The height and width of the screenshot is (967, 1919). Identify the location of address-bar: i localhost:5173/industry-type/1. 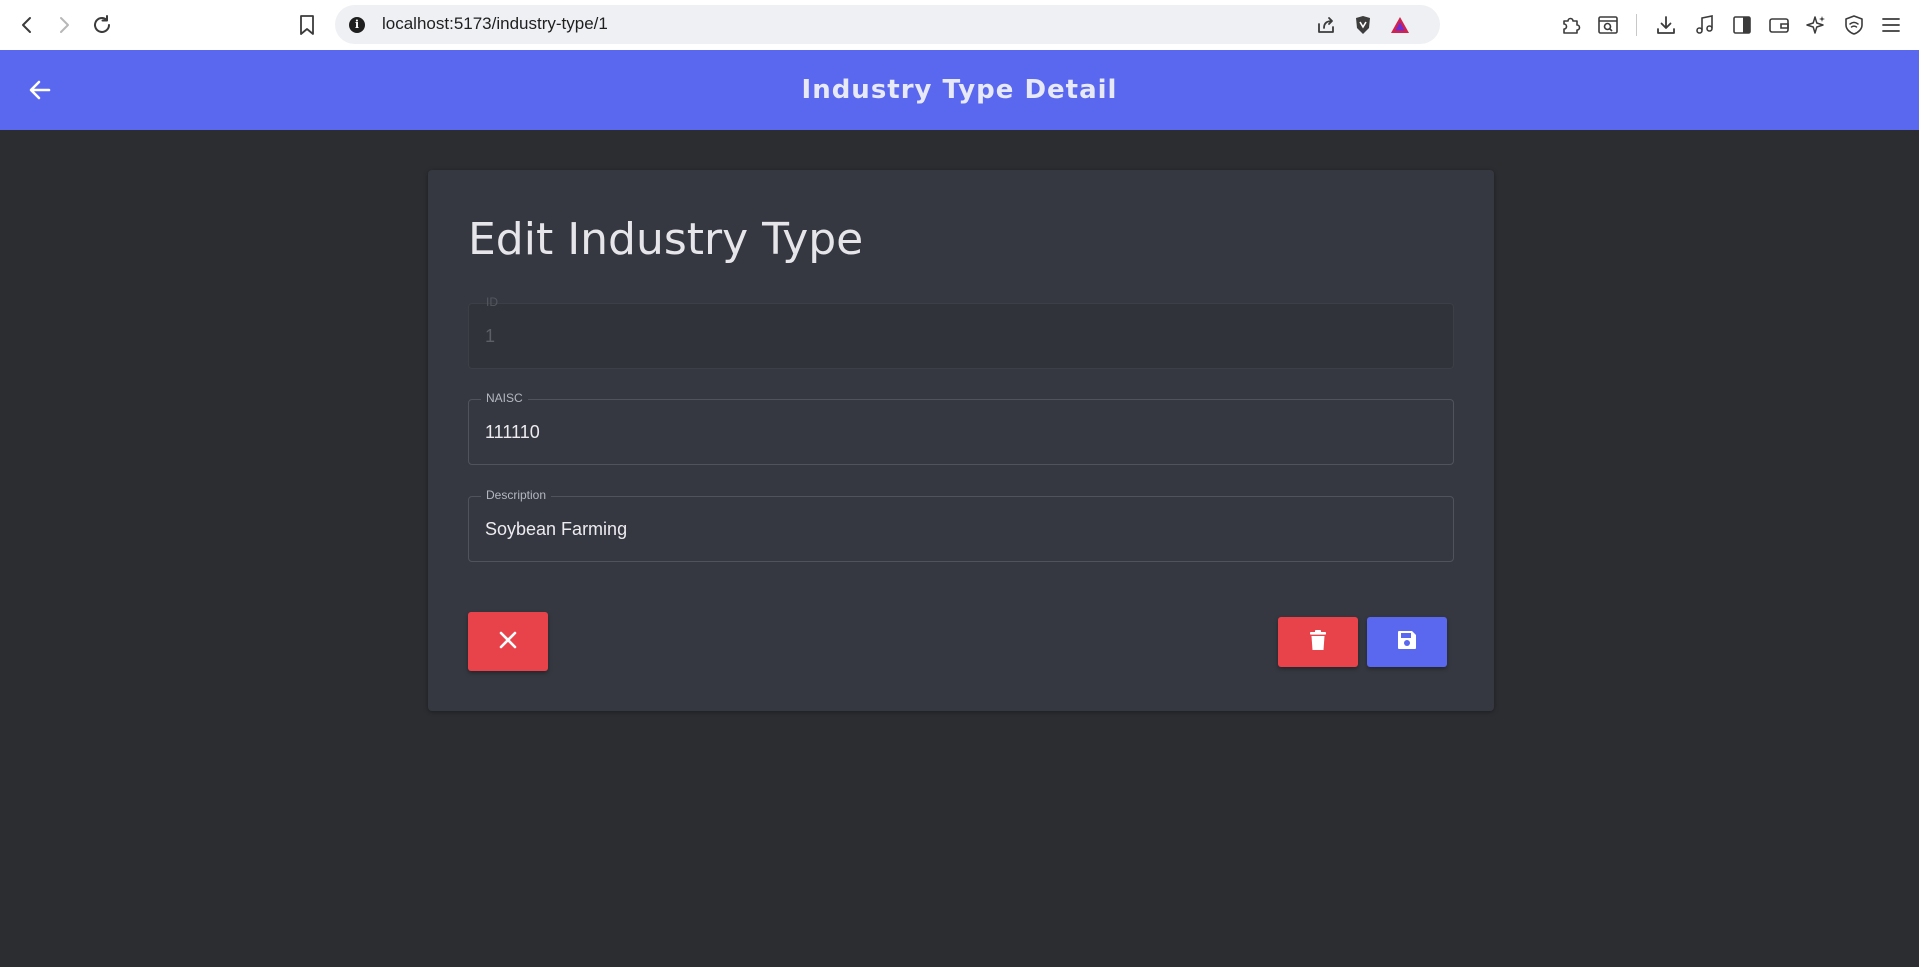
(887, 24).